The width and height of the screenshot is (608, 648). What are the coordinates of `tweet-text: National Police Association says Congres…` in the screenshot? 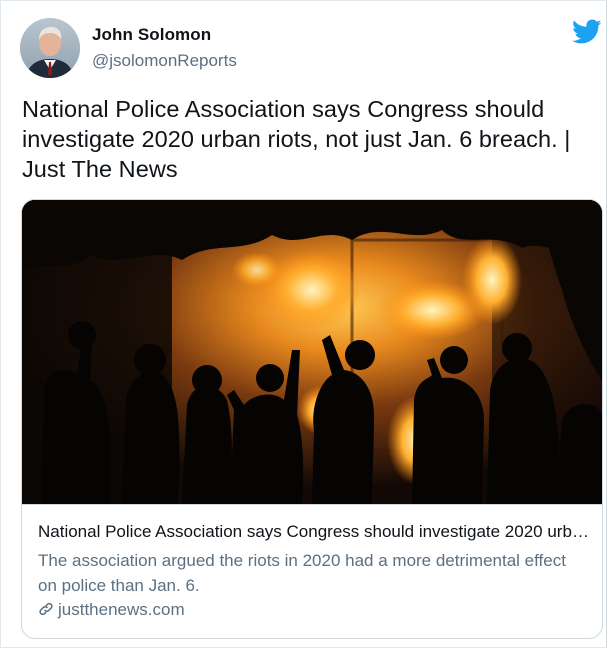 It's located at (296, 139).